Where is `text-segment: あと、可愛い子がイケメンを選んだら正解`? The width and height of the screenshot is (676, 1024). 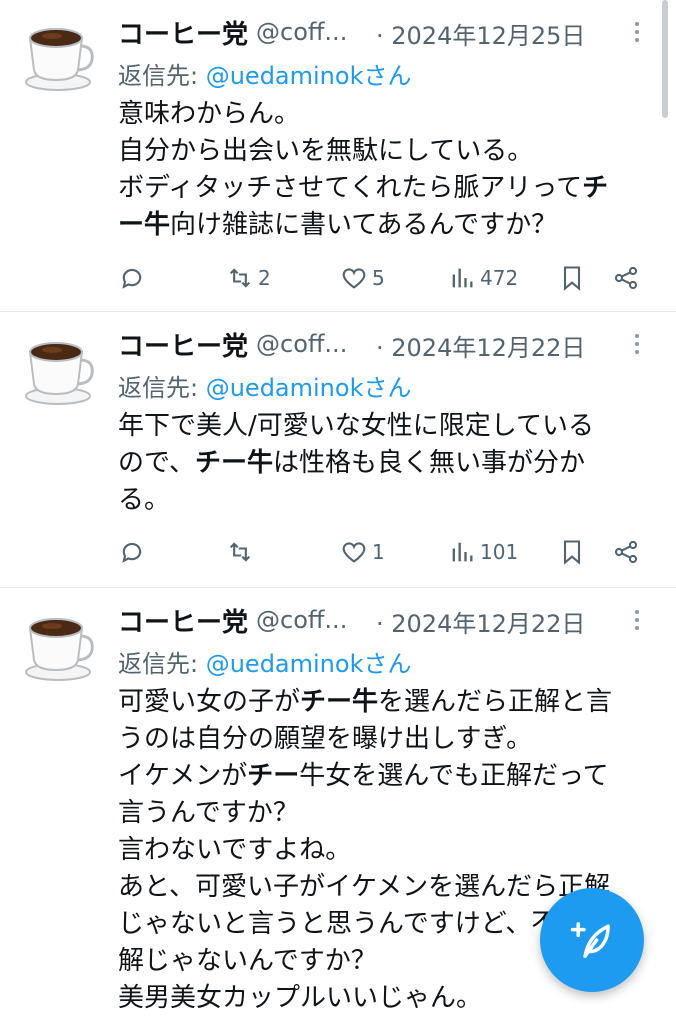
text-segment: あと、可愛い子がイケメンを選んだら正解 is located at coordinates (364, 887).